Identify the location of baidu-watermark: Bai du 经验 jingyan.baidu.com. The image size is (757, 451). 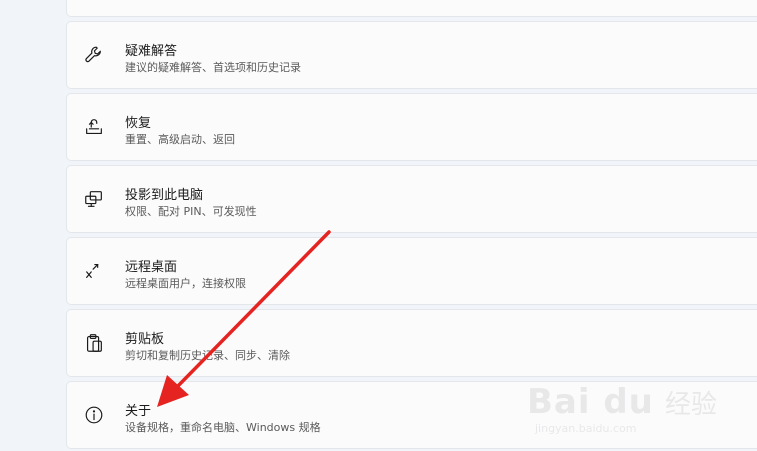
(622, 408).